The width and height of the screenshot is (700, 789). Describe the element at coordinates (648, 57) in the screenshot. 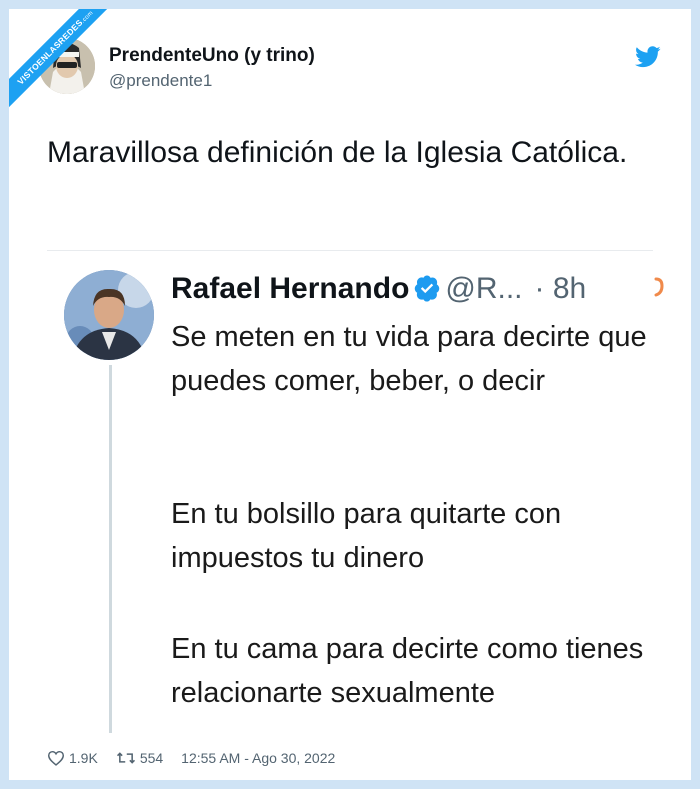

I see `twitter-bird-icon` at that location.